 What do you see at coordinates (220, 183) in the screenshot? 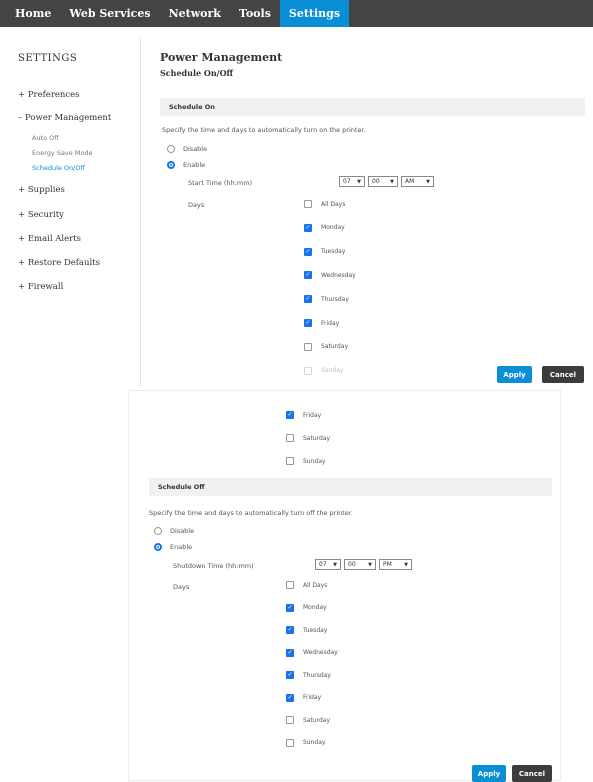
I see `start-time-label: Start Time (hh:mm)` at bounding box center [220, 183].